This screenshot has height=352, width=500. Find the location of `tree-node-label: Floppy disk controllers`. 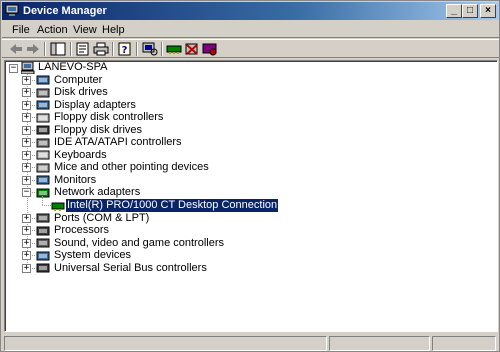

tree-node-label: Floppy disk controllers is located at coordinates (109, 117).